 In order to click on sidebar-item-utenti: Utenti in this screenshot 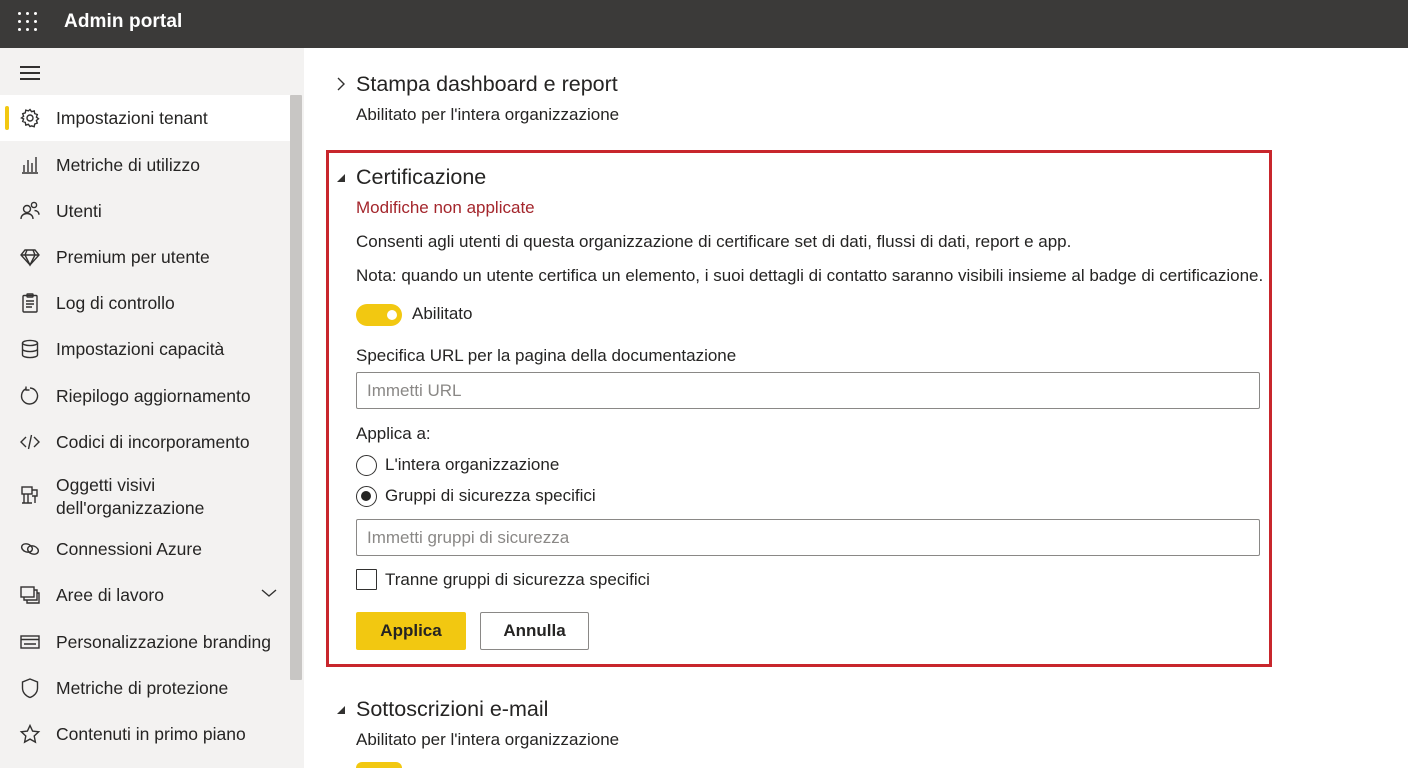, I will do `click(145, 211)`.